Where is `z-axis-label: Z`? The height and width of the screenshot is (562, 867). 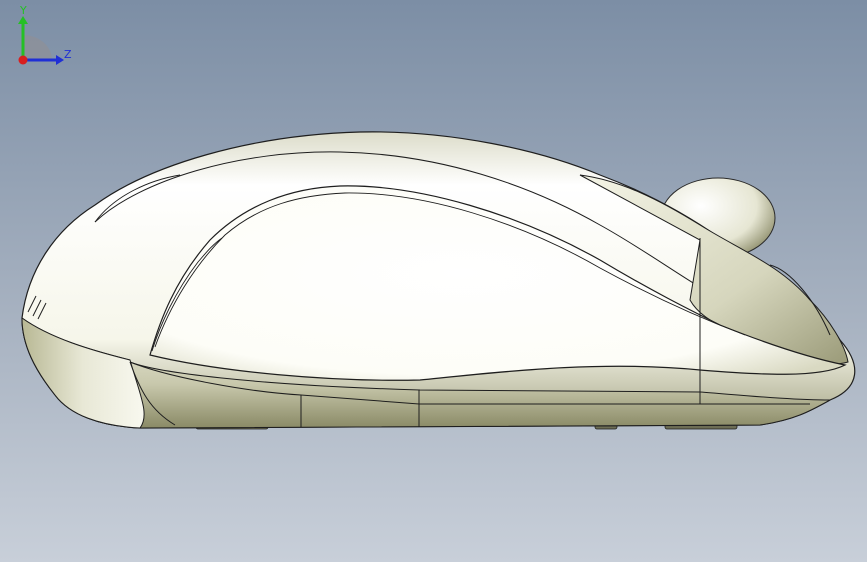
z-axis-label: Z is located at coordinates (68, 54).